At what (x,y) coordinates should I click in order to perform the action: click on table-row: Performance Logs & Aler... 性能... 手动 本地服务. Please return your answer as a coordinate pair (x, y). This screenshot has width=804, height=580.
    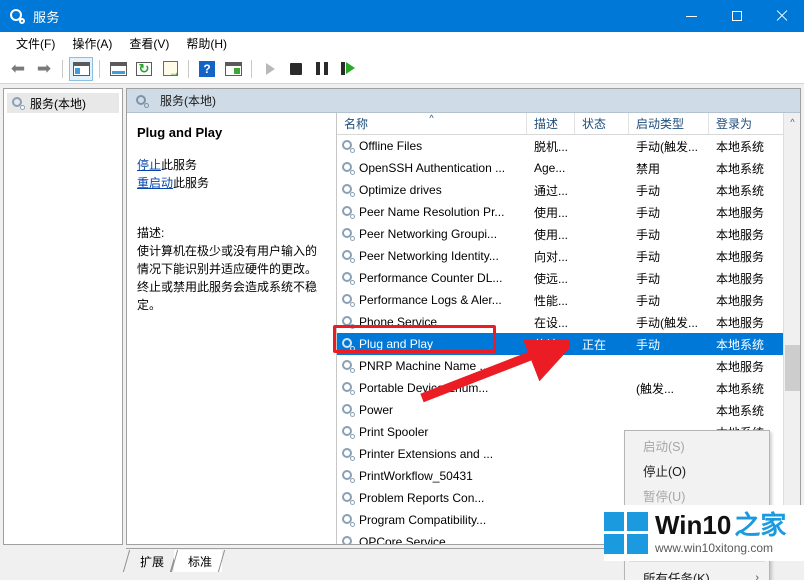
    Looking at the image, I should click on (568, 300).